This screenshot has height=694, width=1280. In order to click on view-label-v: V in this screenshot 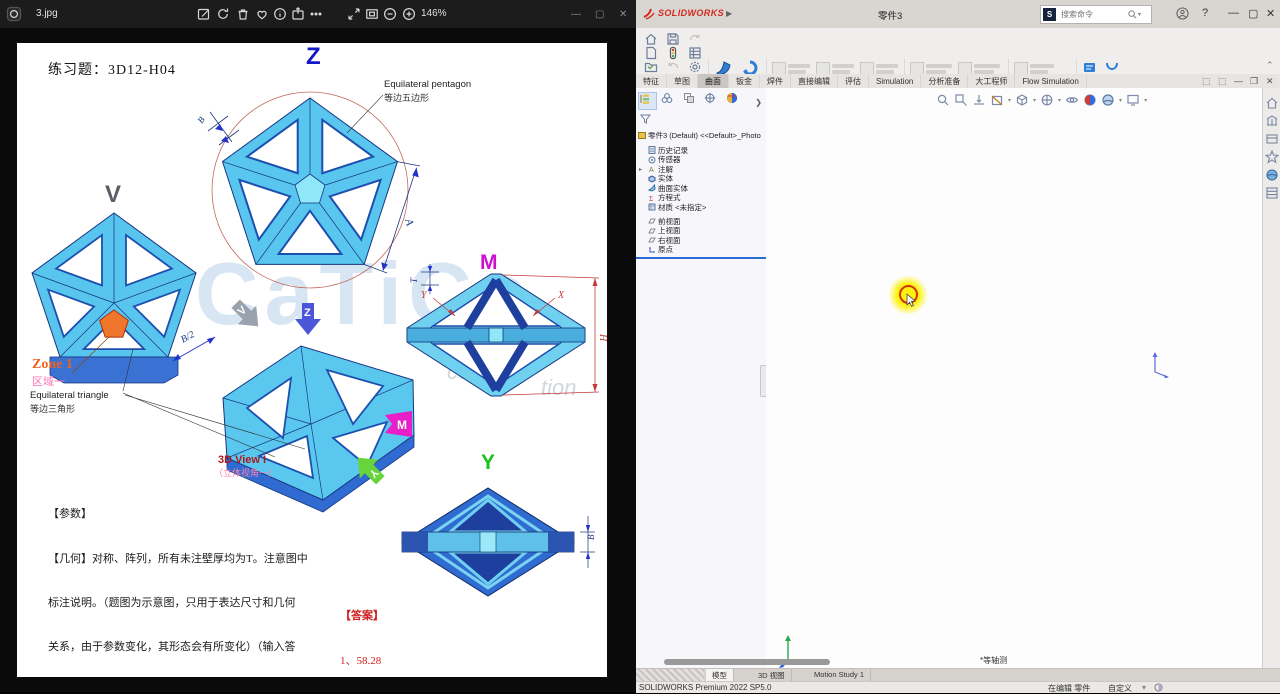, I will do `click(113, 194)`.